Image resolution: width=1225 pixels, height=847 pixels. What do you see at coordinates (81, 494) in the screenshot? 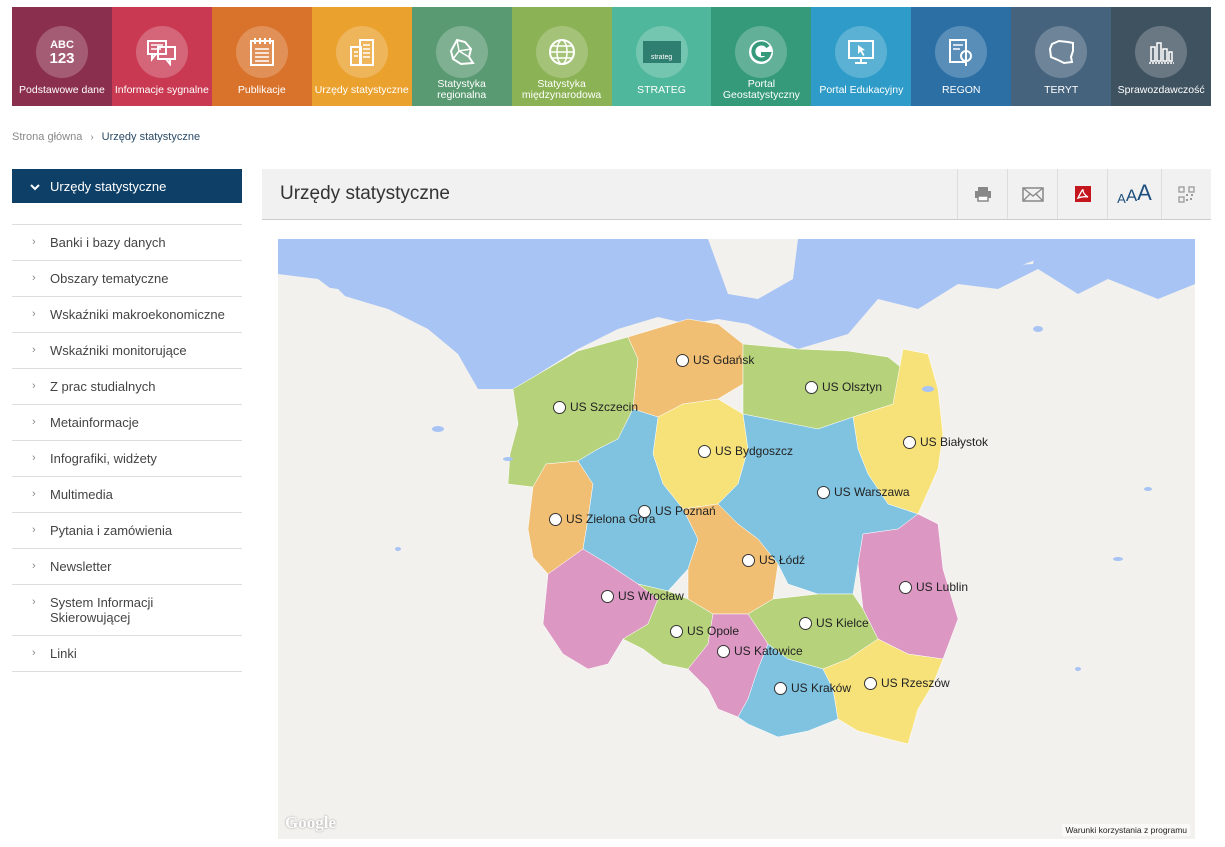
I see `sidebar-item-label: Multimedia` at bounding box center [81, 494].